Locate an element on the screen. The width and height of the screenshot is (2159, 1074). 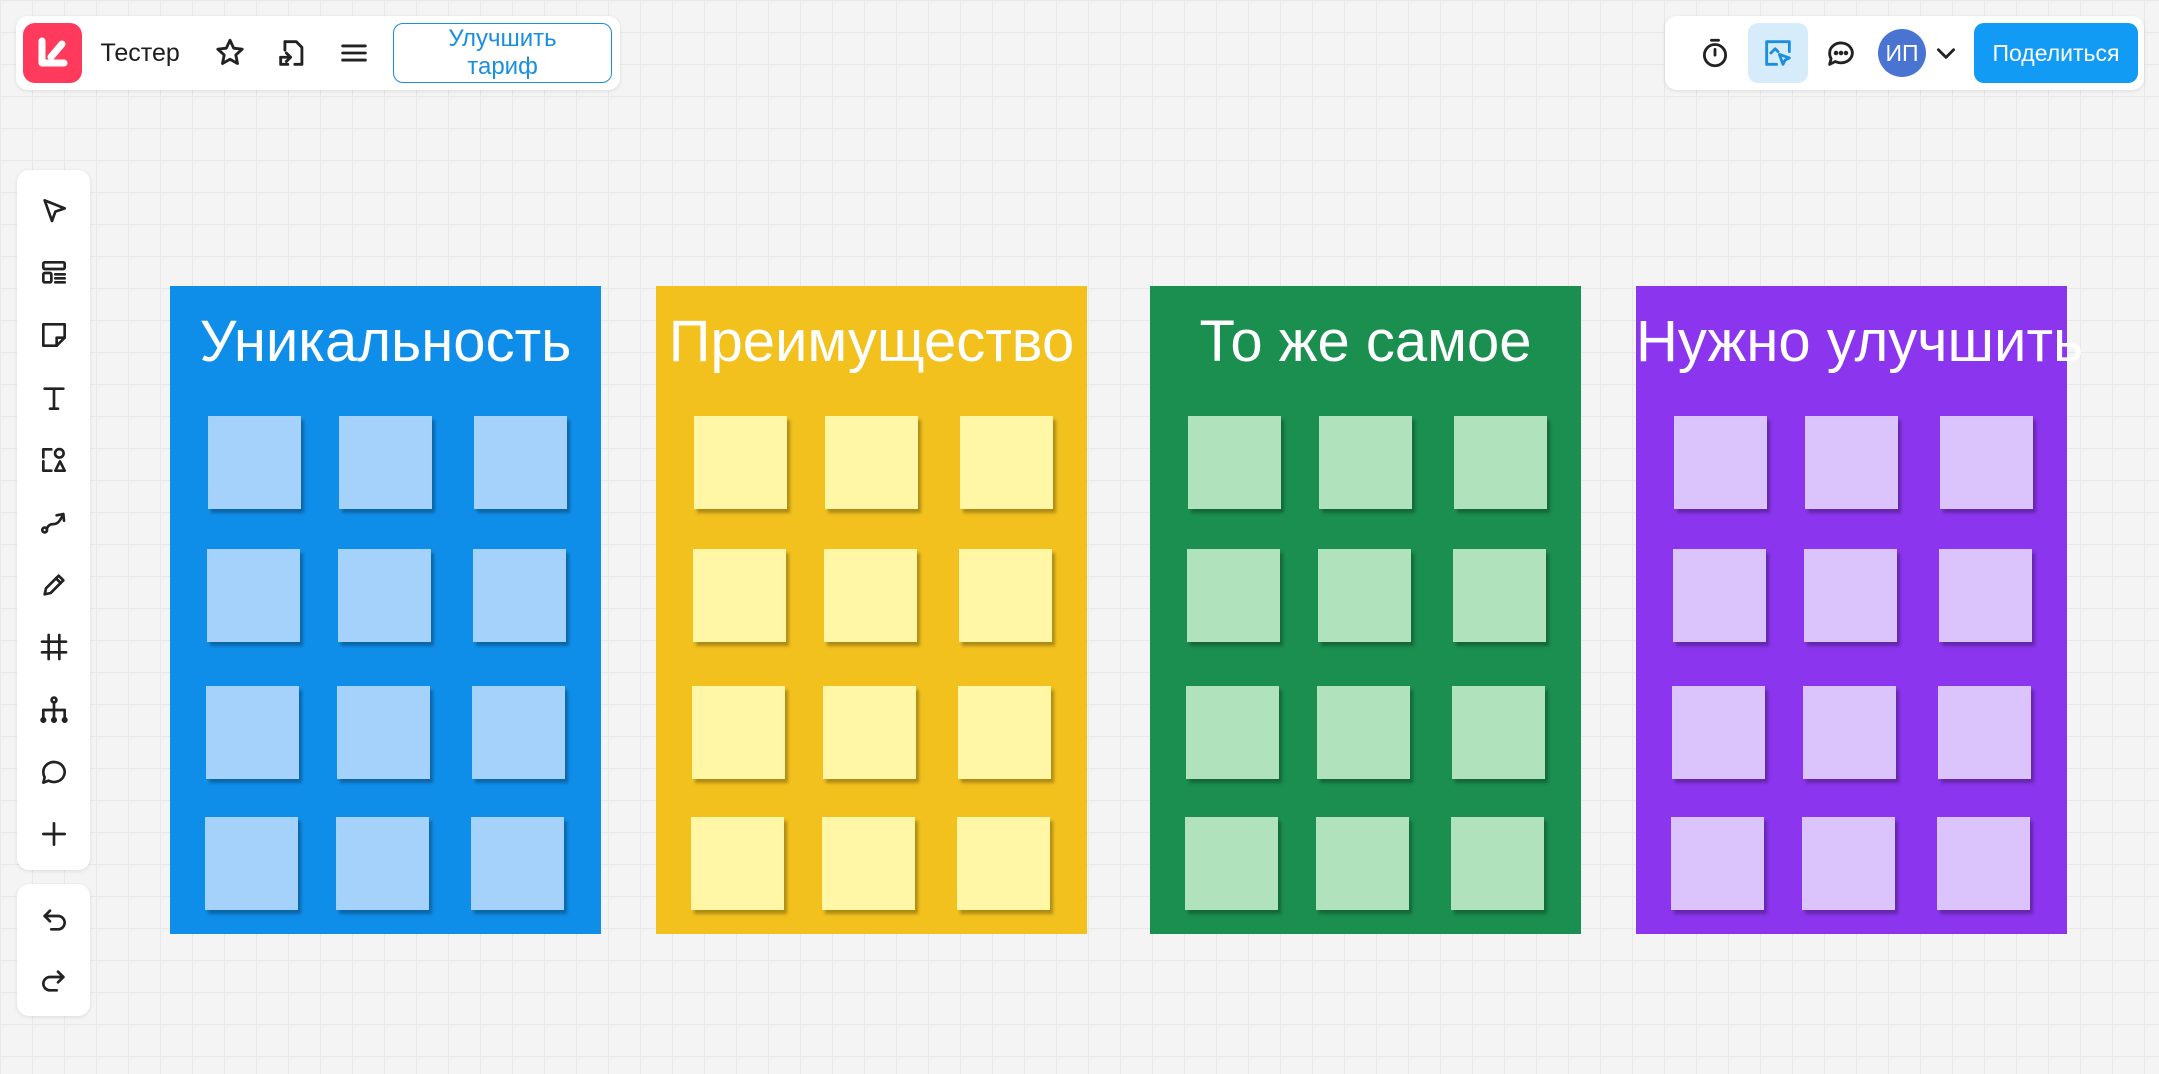
frame-title: Нужно улучшить is located at coordinates (1859, 341).